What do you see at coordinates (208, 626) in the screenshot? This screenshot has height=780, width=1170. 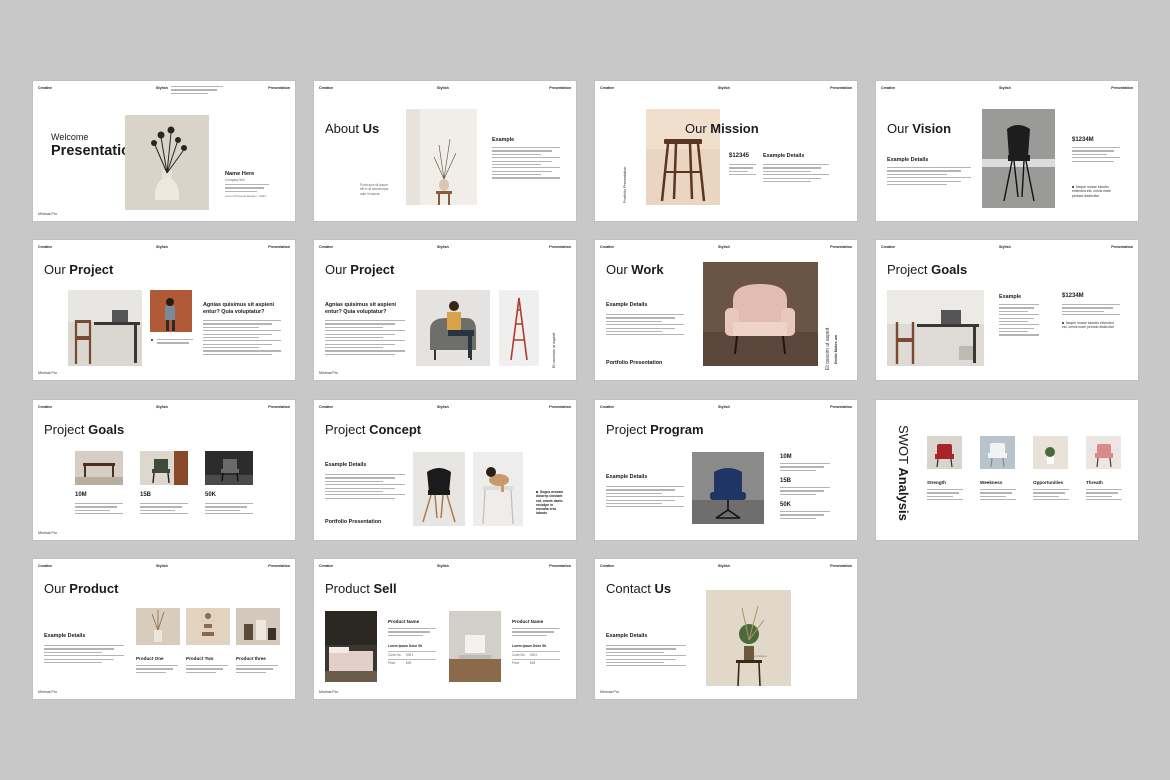 I see `product-two-photo` at bounding box center [208, 626].